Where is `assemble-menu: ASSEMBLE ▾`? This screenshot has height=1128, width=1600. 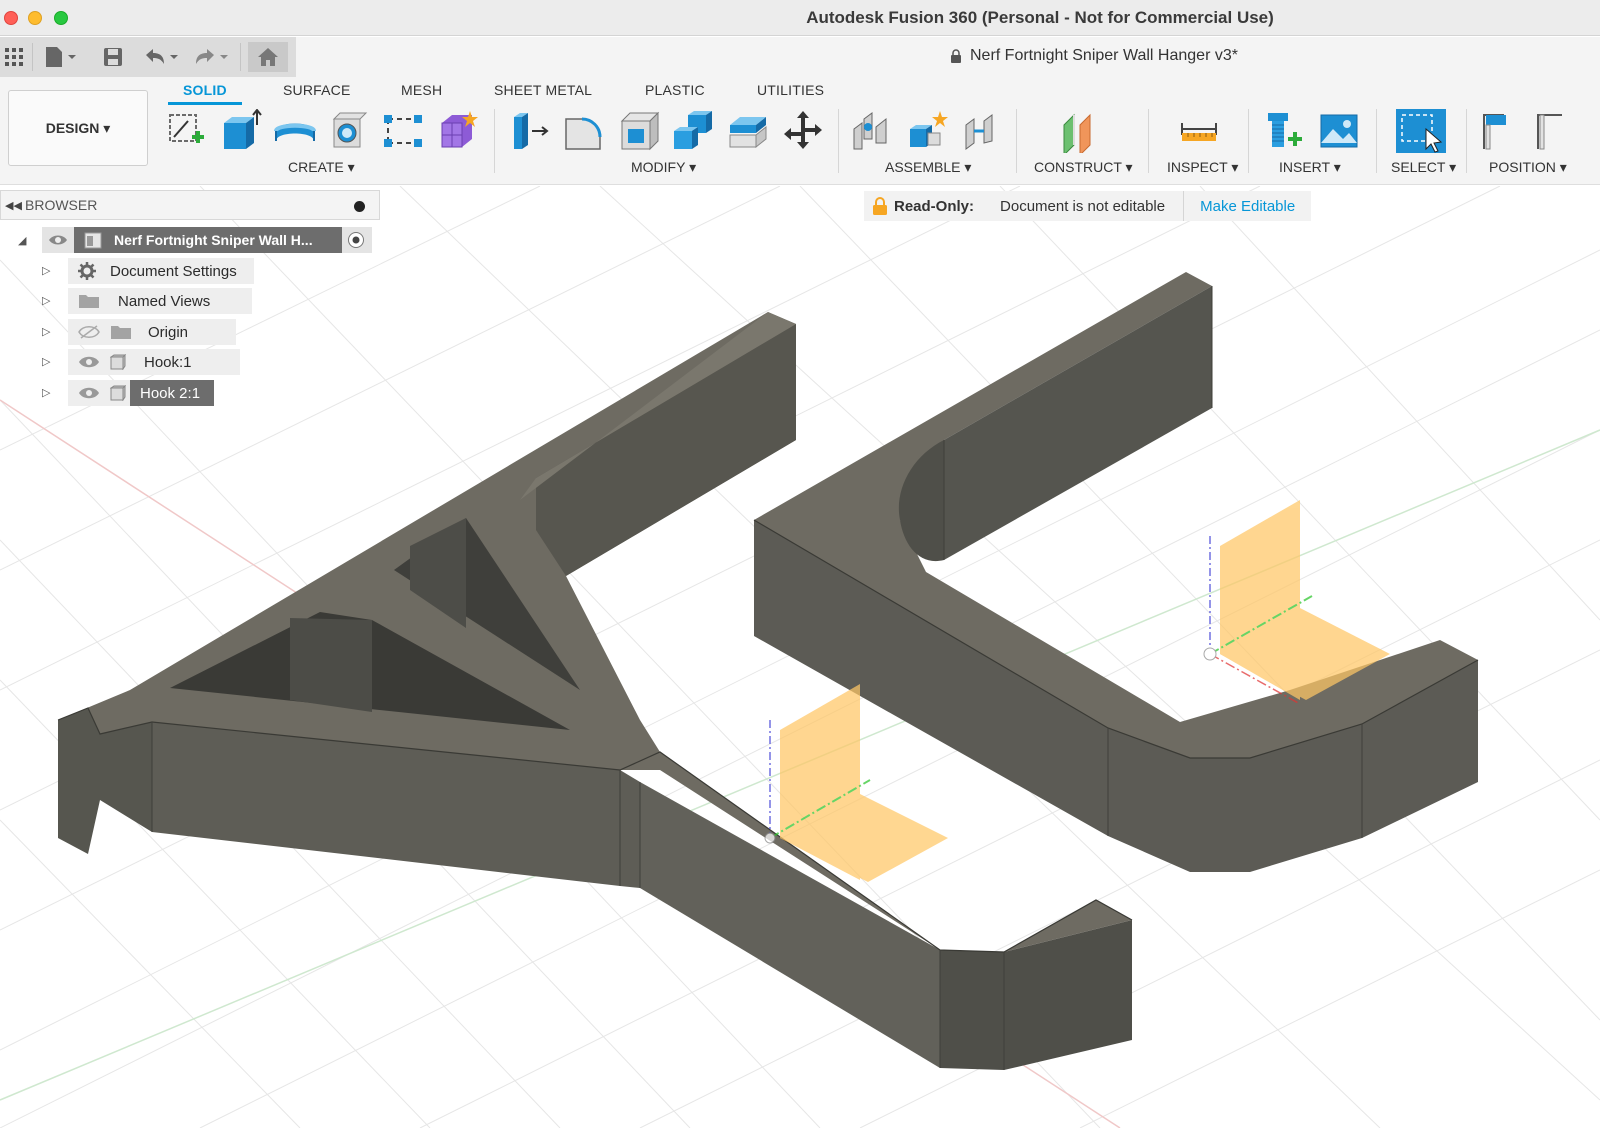 assemble-menu: ASSEMBLE ▾ is located at coordinates (928, 167).